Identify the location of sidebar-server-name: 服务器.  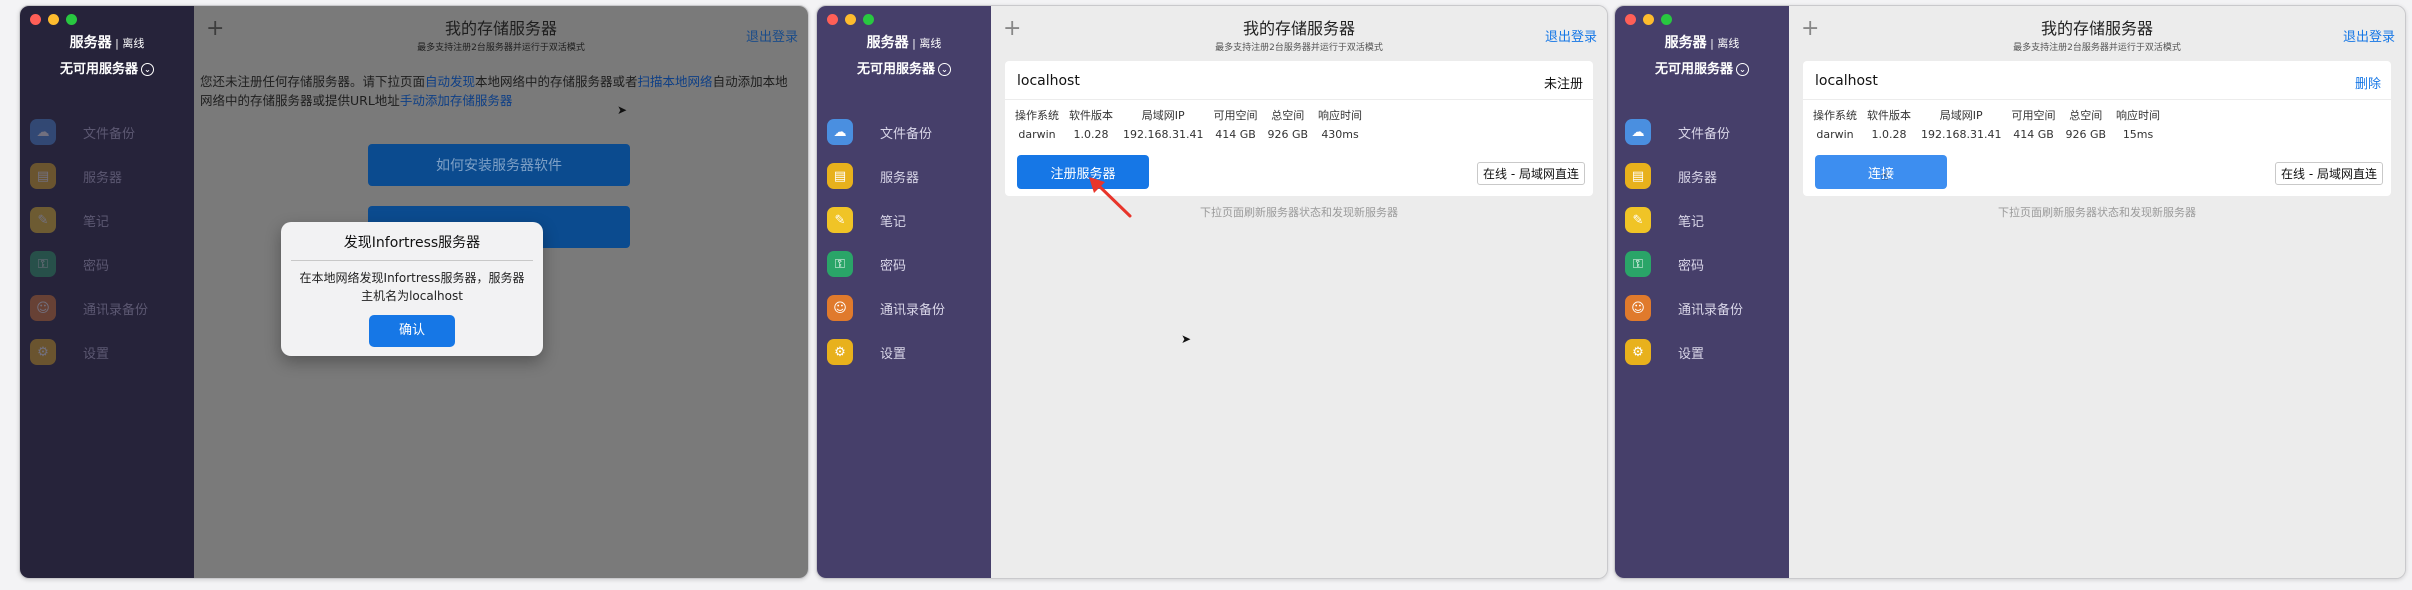
(887, 43).